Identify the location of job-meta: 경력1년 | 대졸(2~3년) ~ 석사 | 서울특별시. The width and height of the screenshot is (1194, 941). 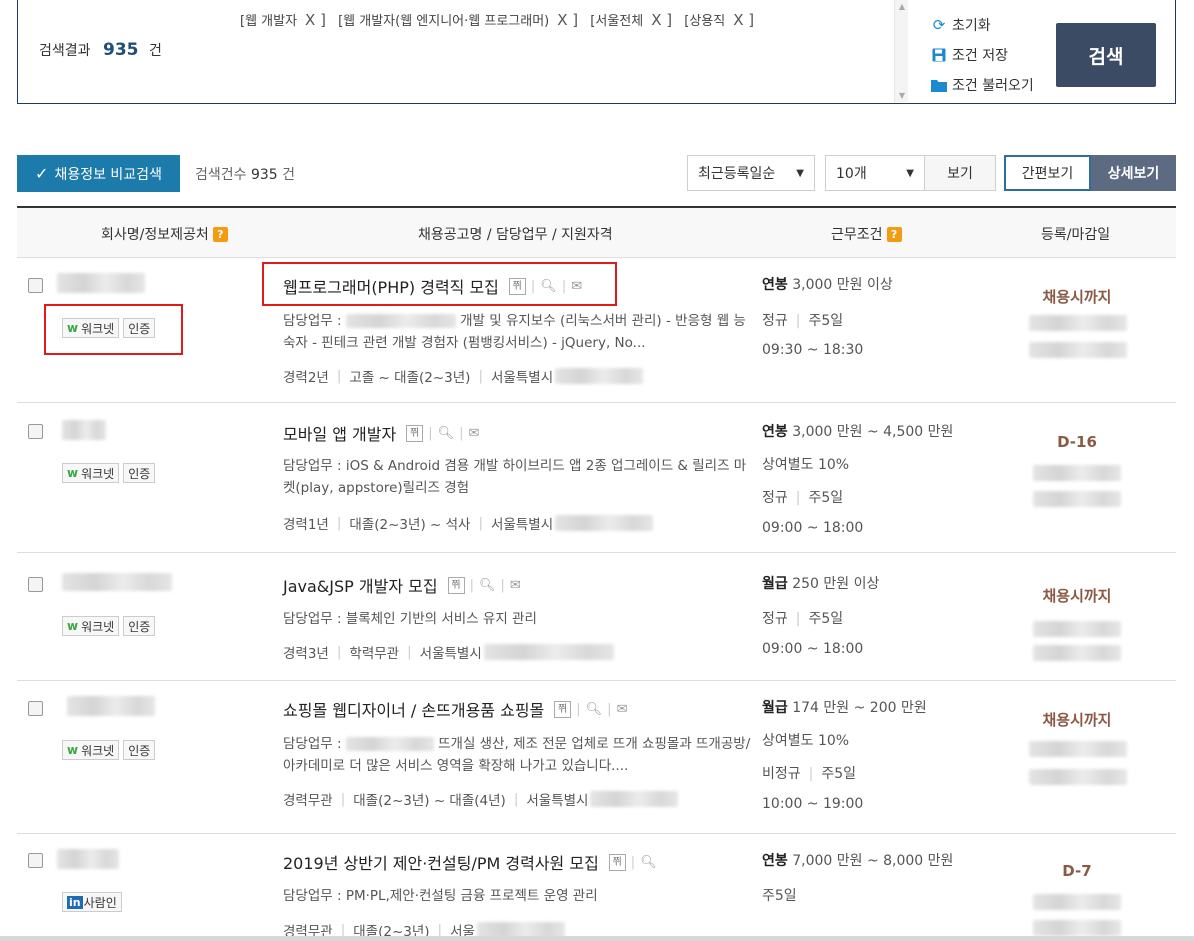
(468, 523).